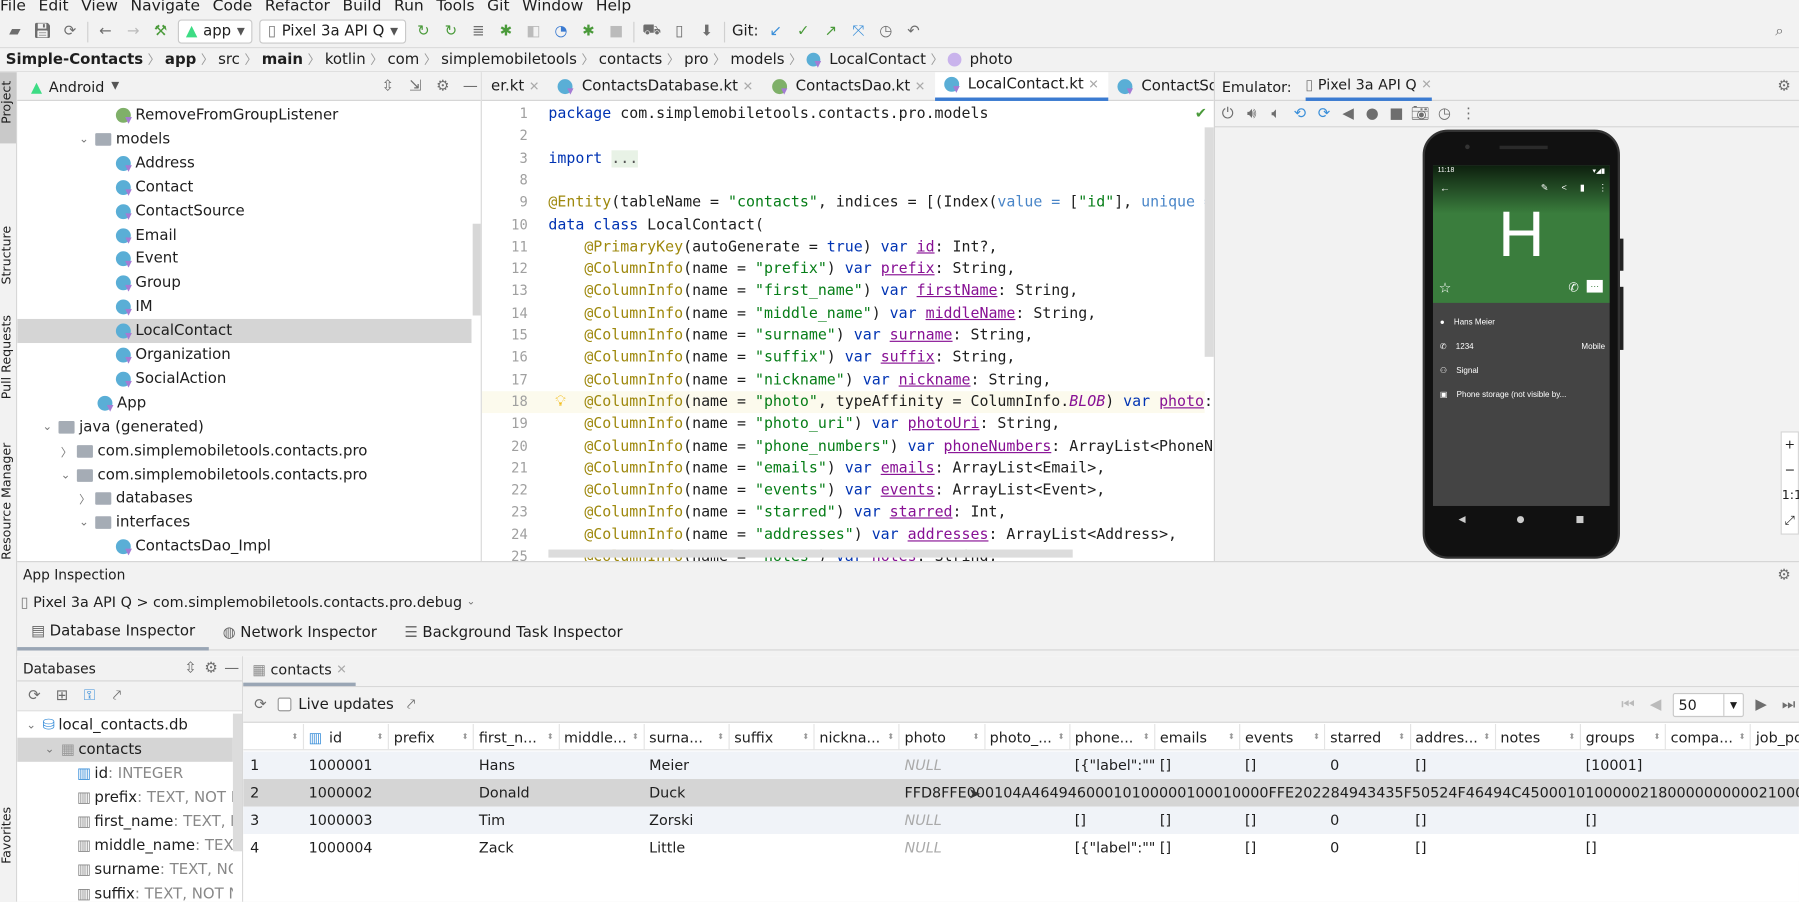 The height and width of the screenshot is (902, 1799). What do you see at coordinates (803, 31) in the screenshot?
I see `git-commit-icon: ✓` at bounding box center [803, 31].